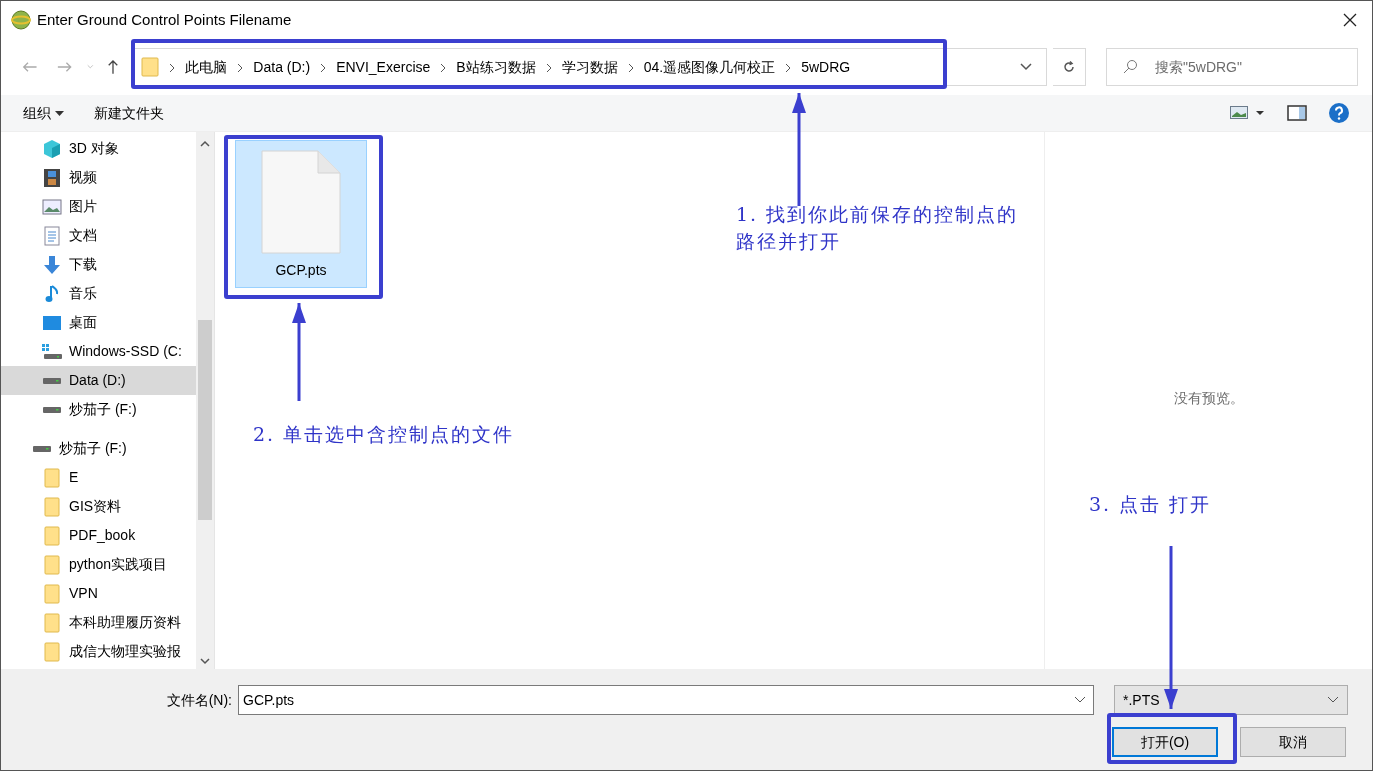 This screenshot has height=771, width=1373. I want to click on app-icon, so click(21, 20).